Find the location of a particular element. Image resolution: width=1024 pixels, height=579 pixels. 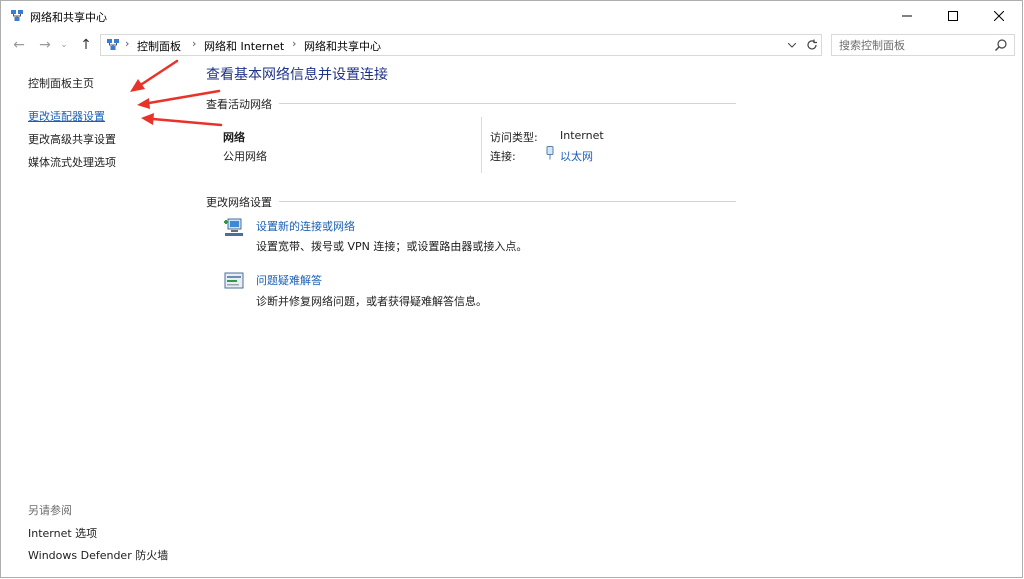

address-history-button is located at coordinates (792, 45).